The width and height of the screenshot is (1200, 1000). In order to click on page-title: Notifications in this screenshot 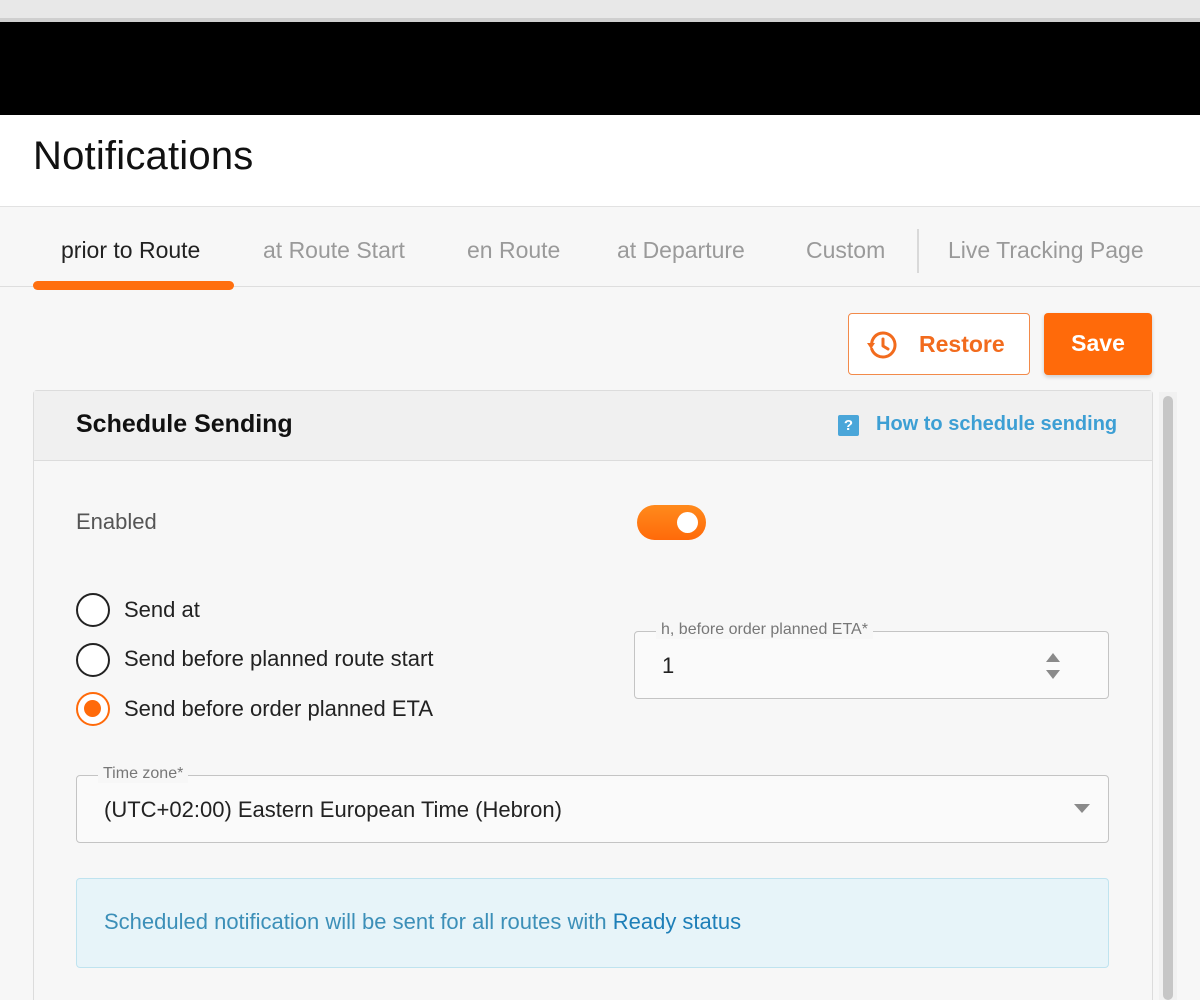, I will do `click(143, 156)`.